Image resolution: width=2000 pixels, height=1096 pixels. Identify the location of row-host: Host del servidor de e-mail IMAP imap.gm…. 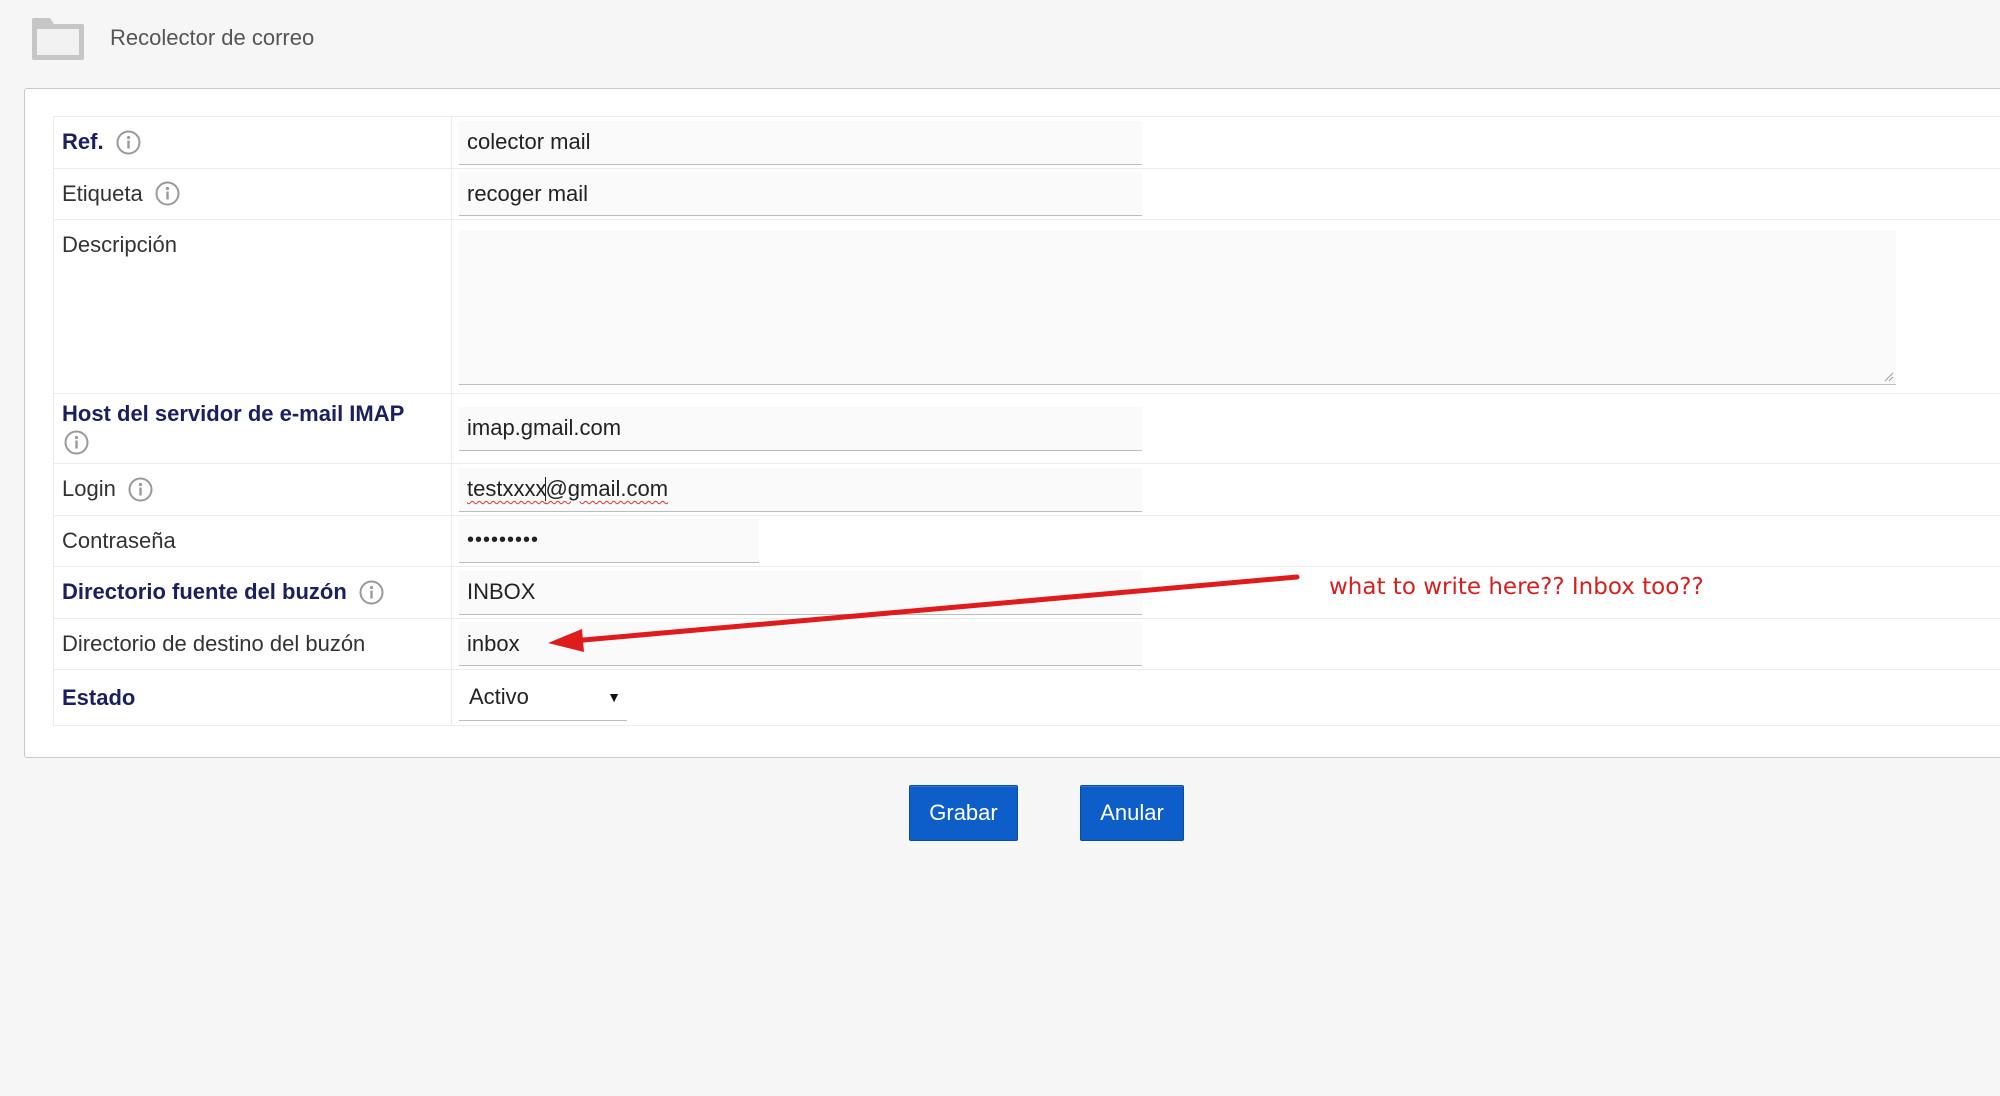
(1026, 428).